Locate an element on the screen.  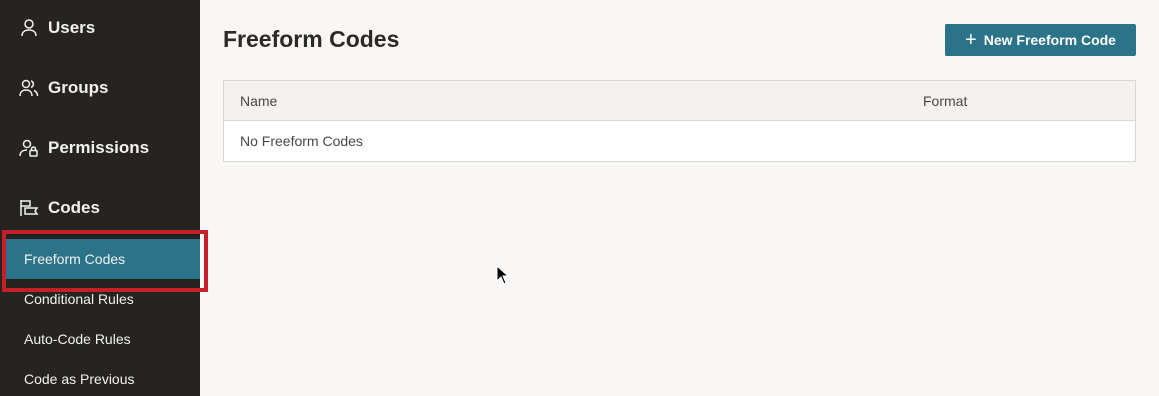
sub-item-label: Freeform Codes is located at coordinates (75, 259).